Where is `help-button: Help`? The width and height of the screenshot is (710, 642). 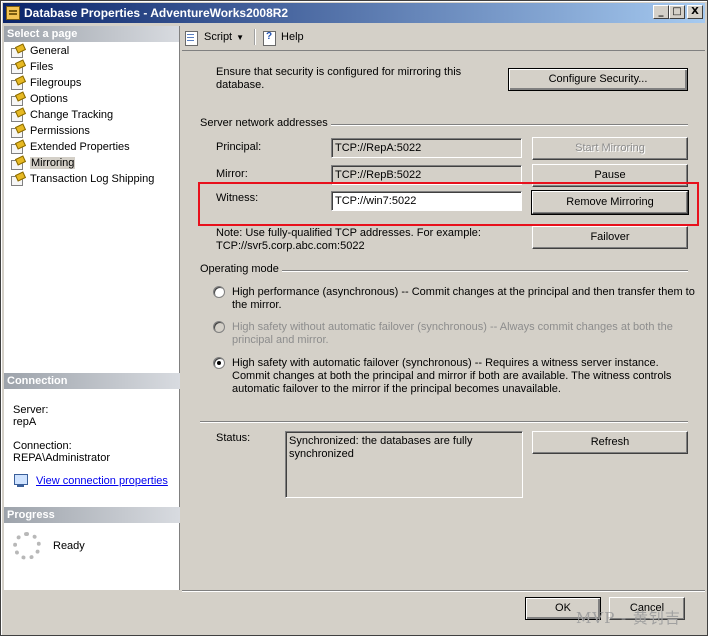 help-button: Help is located at coordinates (282, 38).